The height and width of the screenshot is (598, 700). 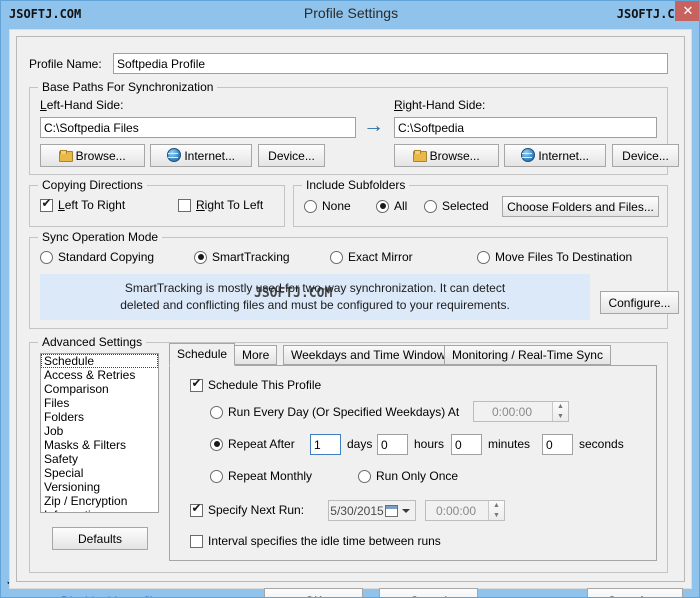 What do you see at coordinates (391, 206) in the screenshot?
I see `radio-subfolders-all: All` at bounding box center [391, 206].